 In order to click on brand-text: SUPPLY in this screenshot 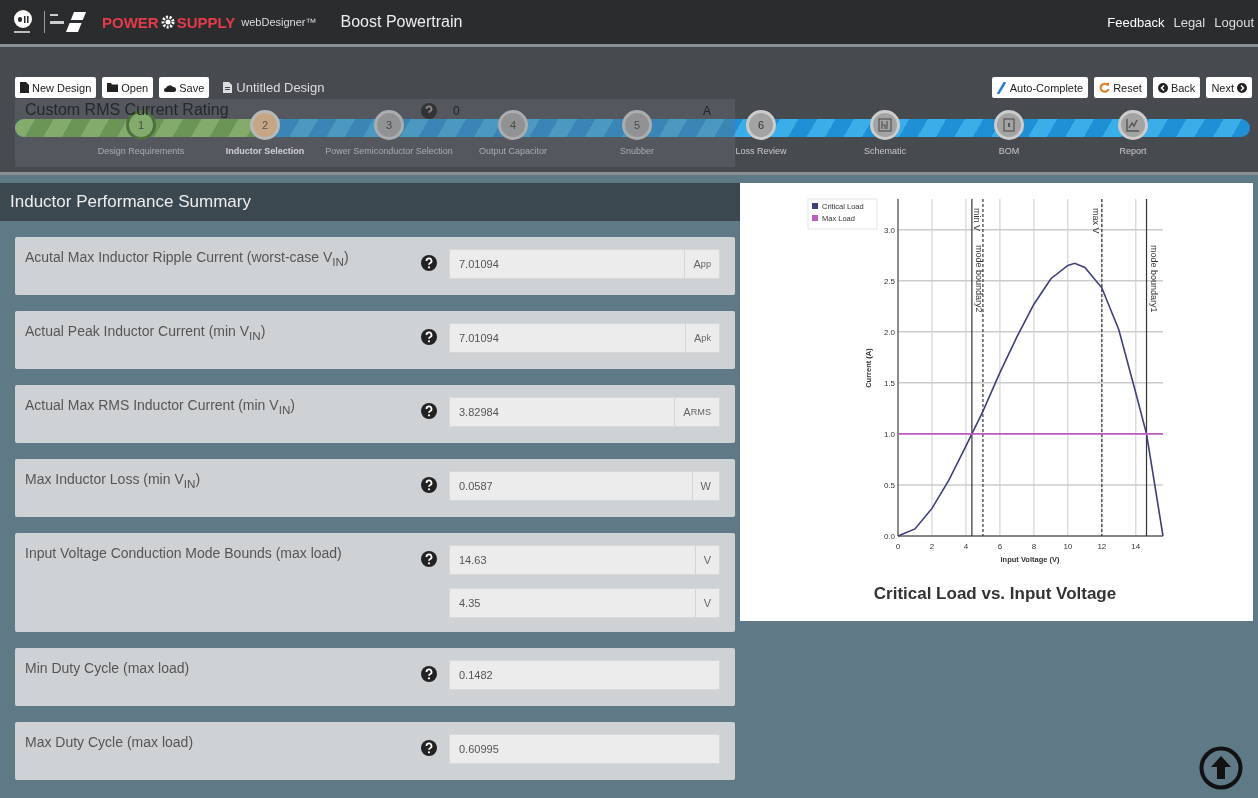, I will do `click(206, 22)`.